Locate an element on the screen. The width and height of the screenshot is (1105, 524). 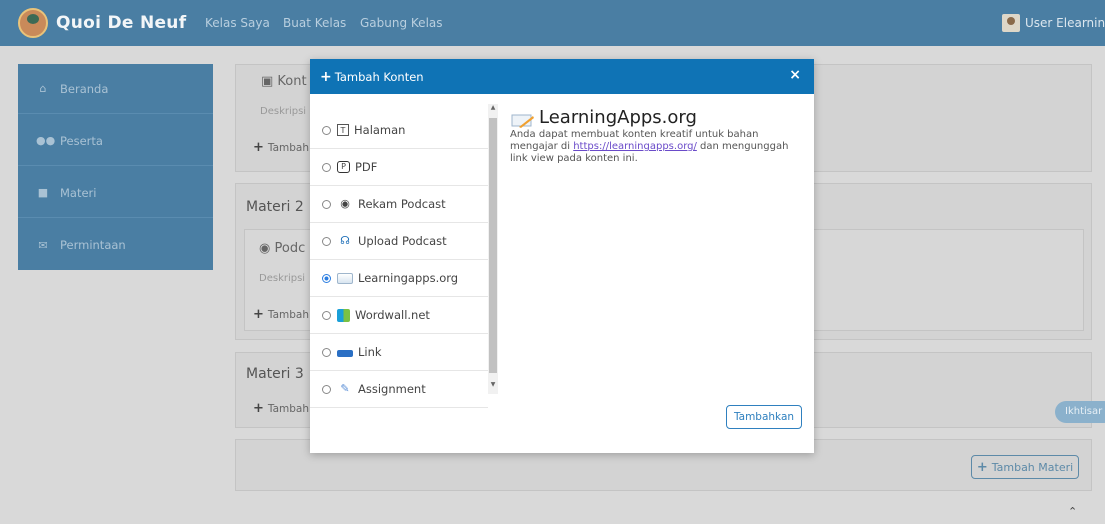
option-halaman: T Halaman is located at coordinates (399, 130).